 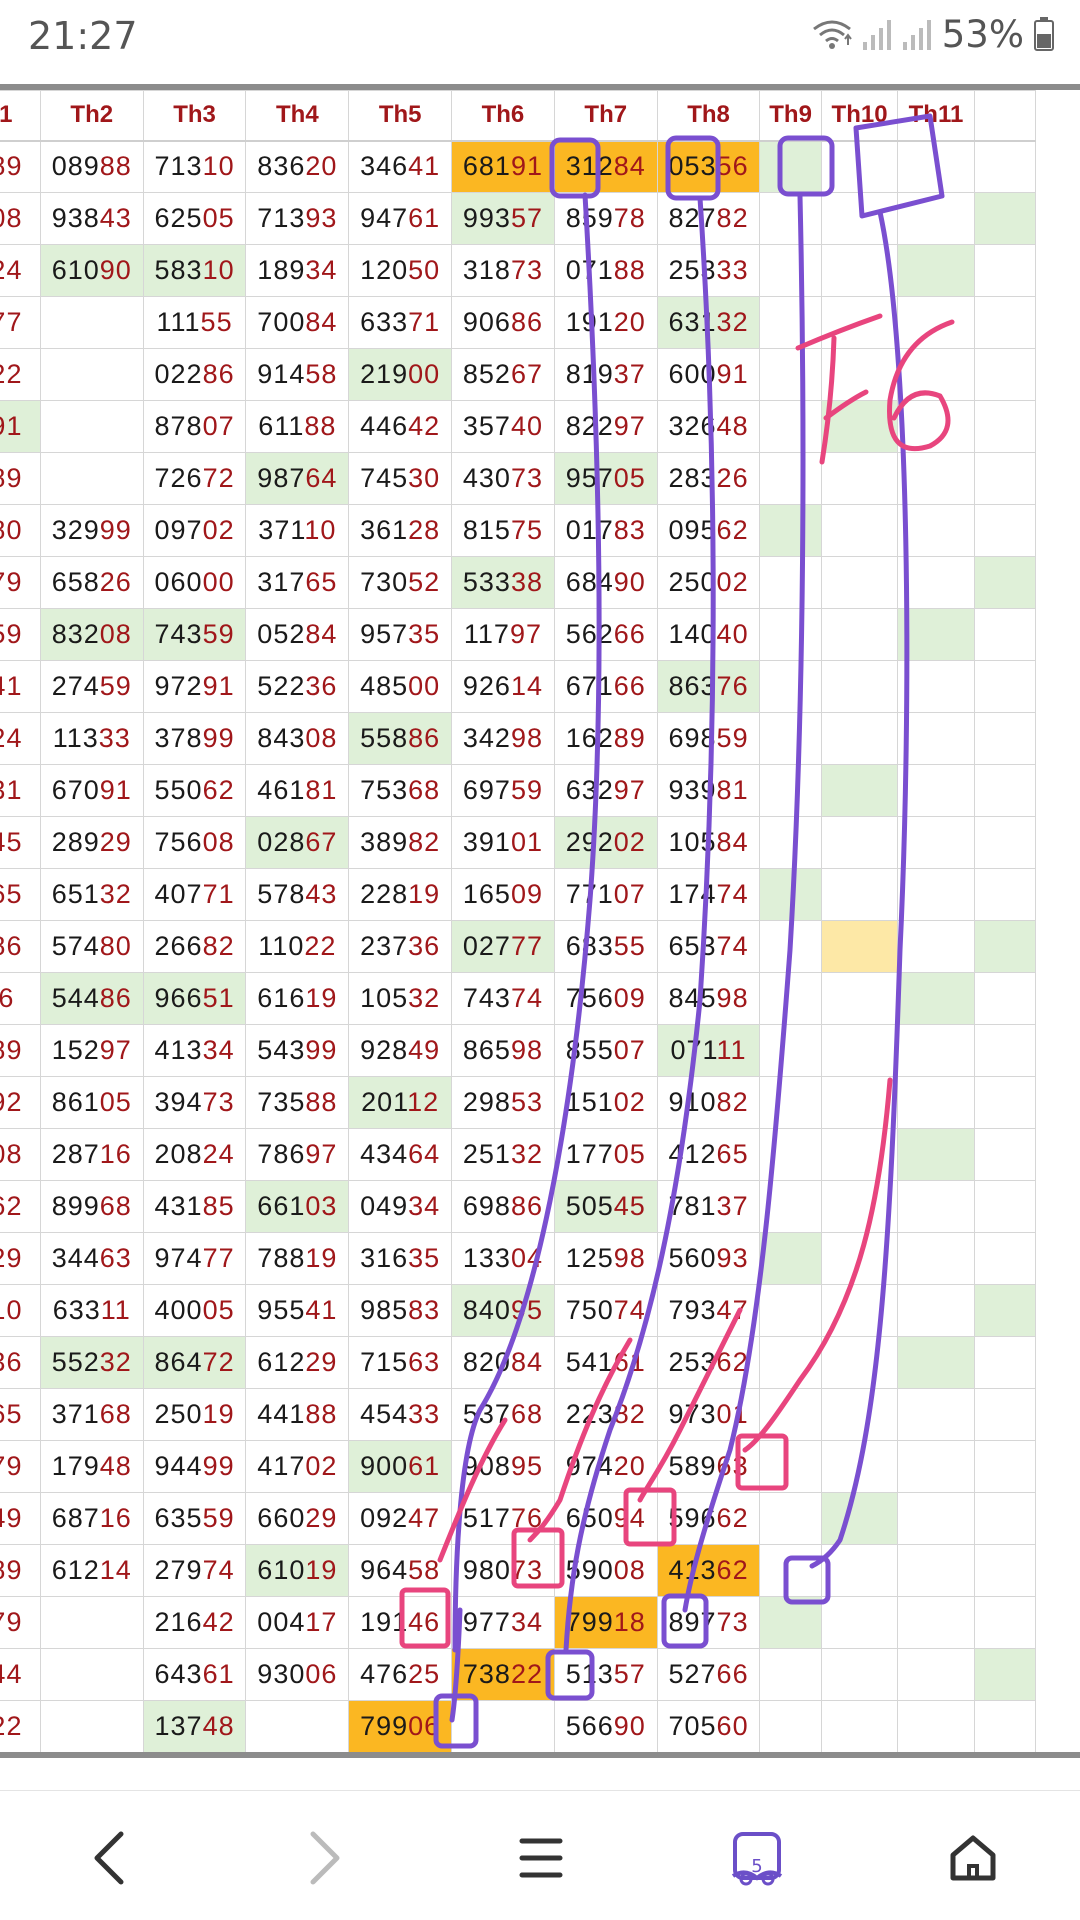 What do you see at coordinates (11, 374) in the screenshot?
I see `cell-value: 522` at bounding box center [11, 374].